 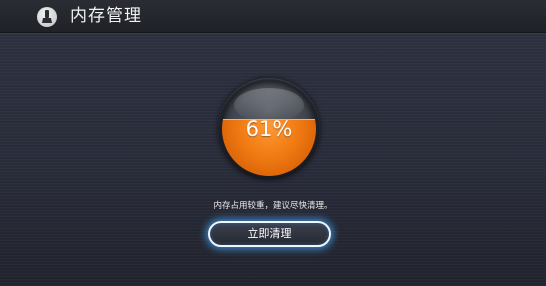 I want to click on memory-usage-gauge: 61%, so click(x=269, y=129).